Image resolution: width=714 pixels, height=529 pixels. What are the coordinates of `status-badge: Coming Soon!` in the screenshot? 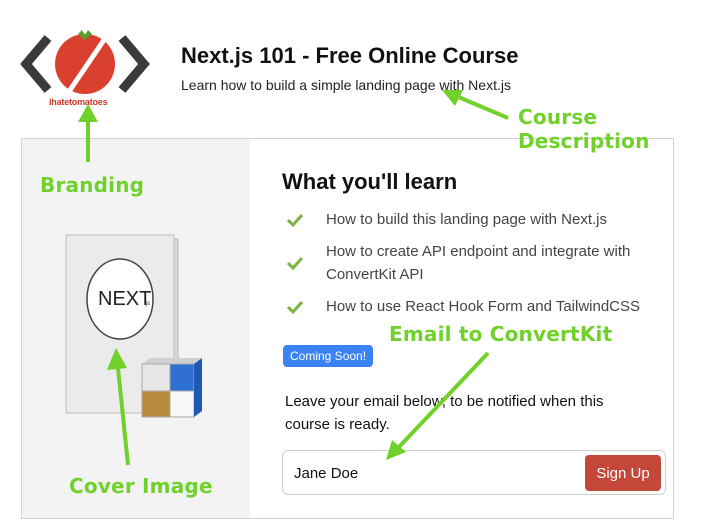 It's located at (328, 356).